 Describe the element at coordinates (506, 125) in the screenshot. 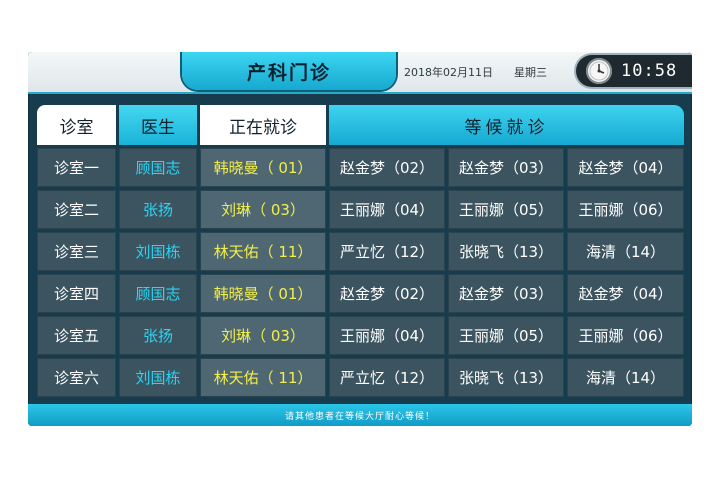

I see `column-header-waiting: 等候就诊` at that location.